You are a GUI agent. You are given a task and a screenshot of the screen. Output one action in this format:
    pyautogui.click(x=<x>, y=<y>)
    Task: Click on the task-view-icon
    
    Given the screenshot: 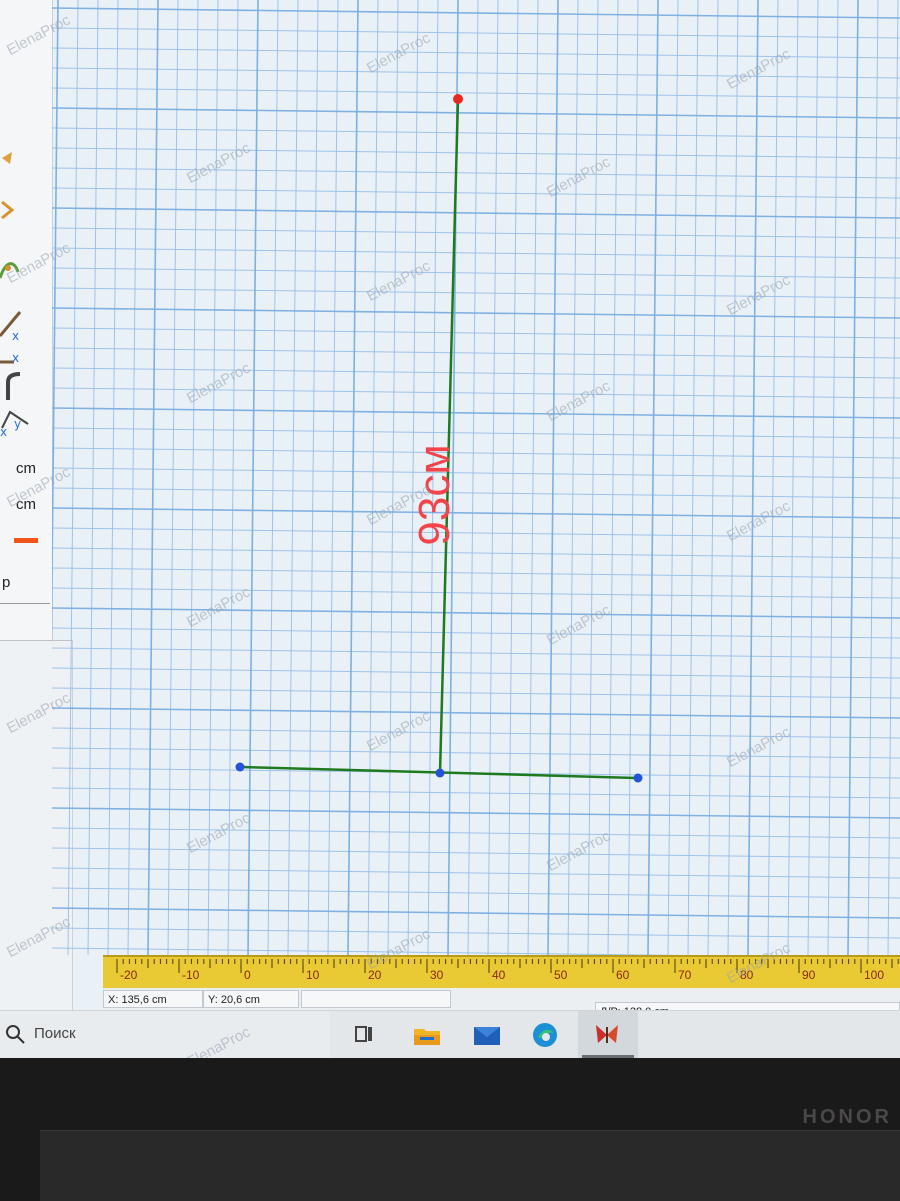 What is the action you would take?
    pyautogui.click(x=365, y=1035)
    